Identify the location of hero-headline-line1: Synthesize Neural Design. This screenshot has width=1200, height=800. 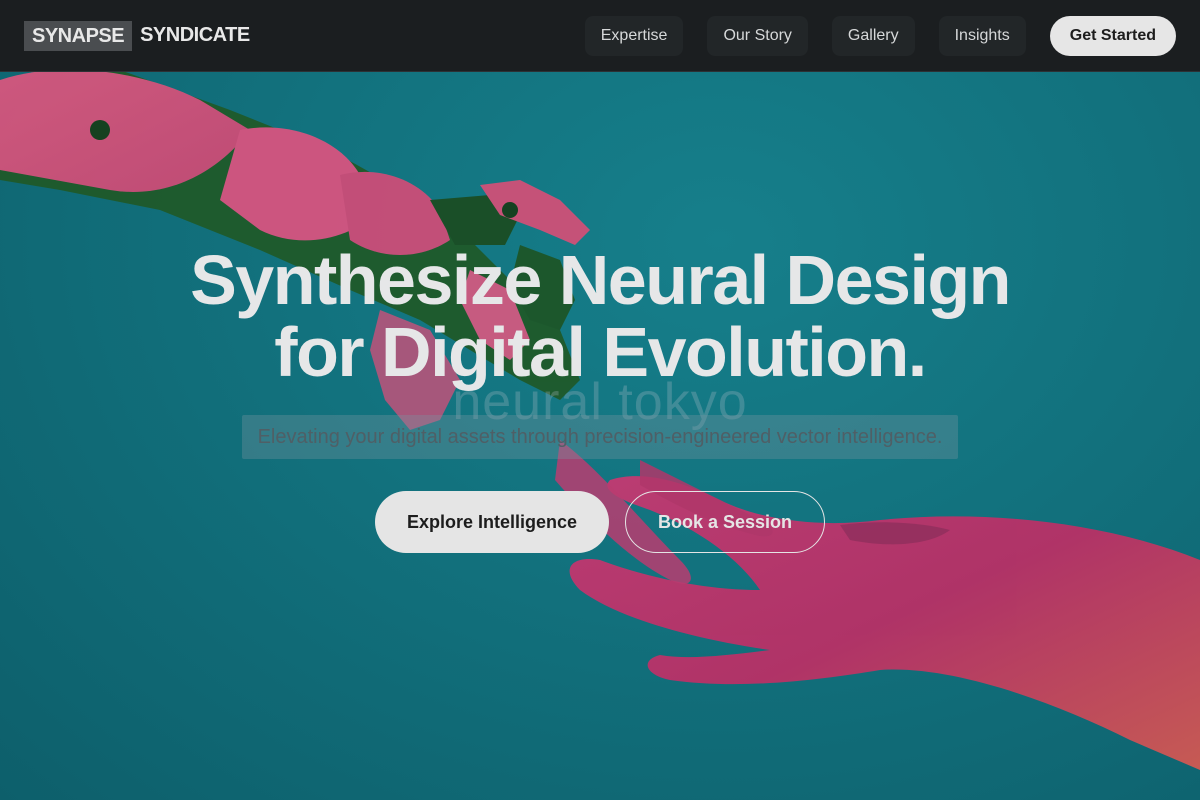
(600, 280).